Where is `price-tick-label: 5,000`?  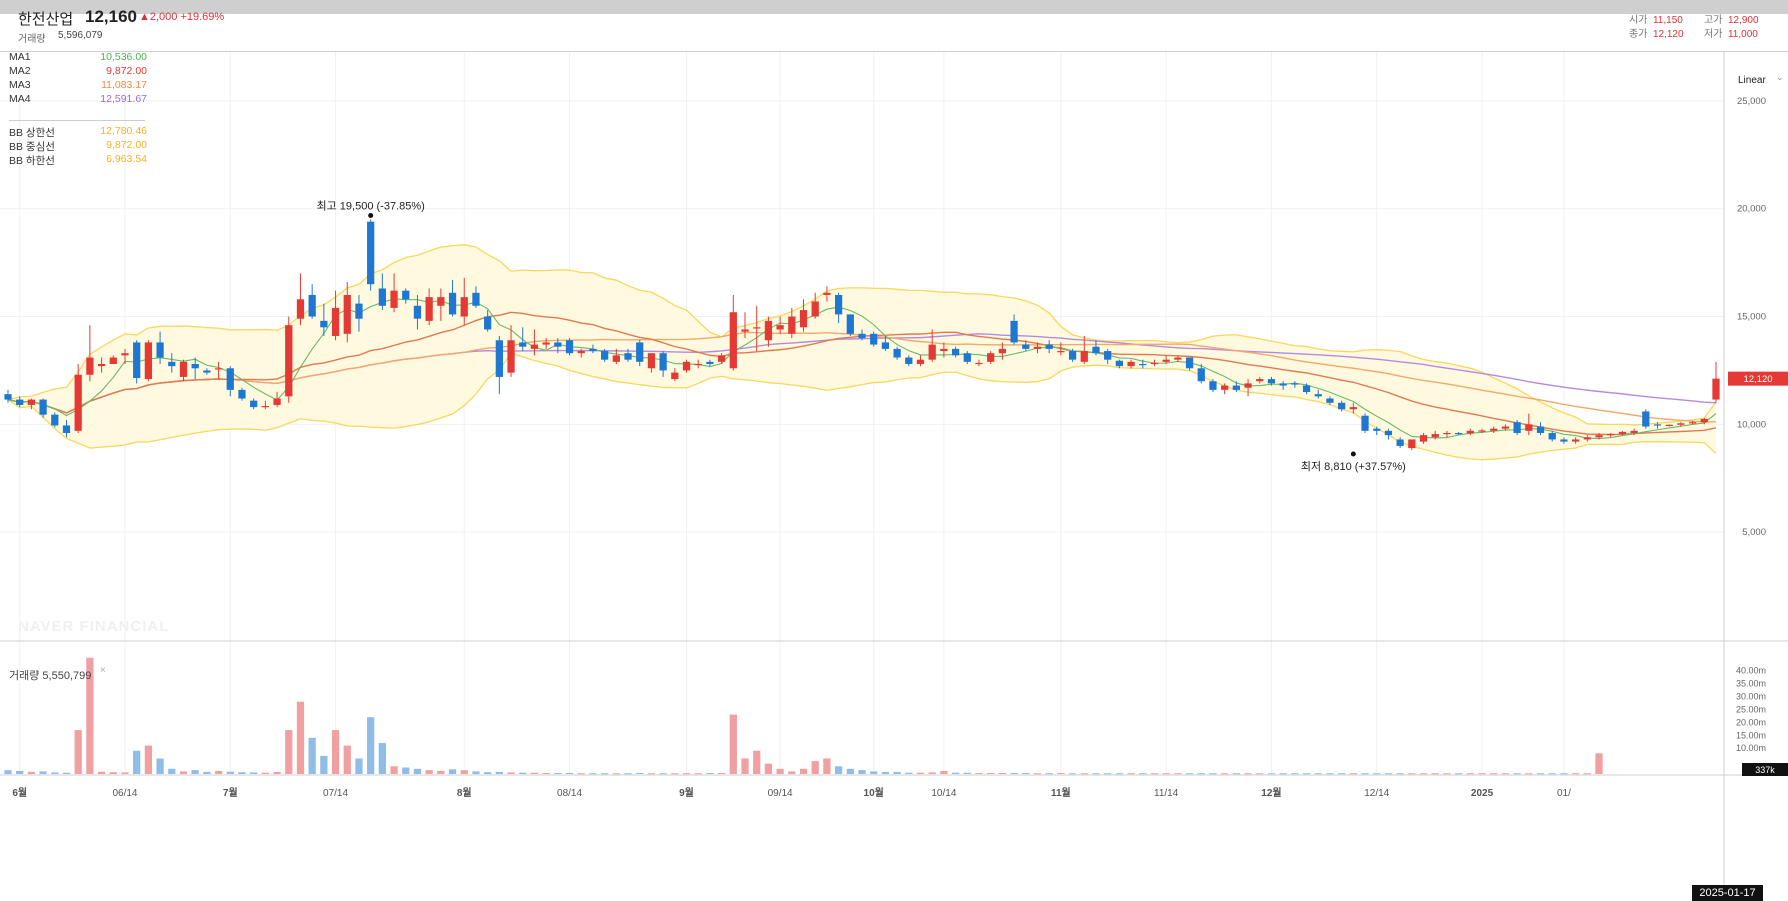
price-tick-label: 5,000 is located at coordinates (1754, 532).